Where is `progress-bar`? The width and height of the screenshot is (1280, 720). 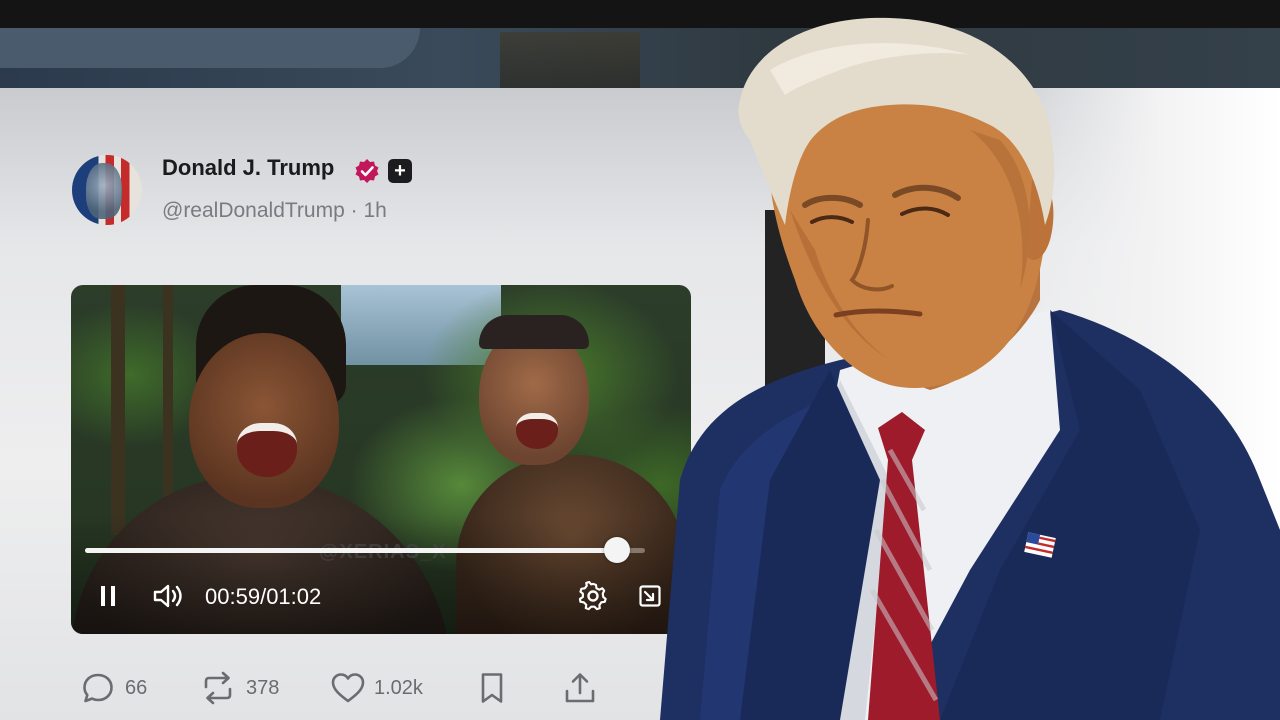 progress-bar is located at coordinates (365, 550).